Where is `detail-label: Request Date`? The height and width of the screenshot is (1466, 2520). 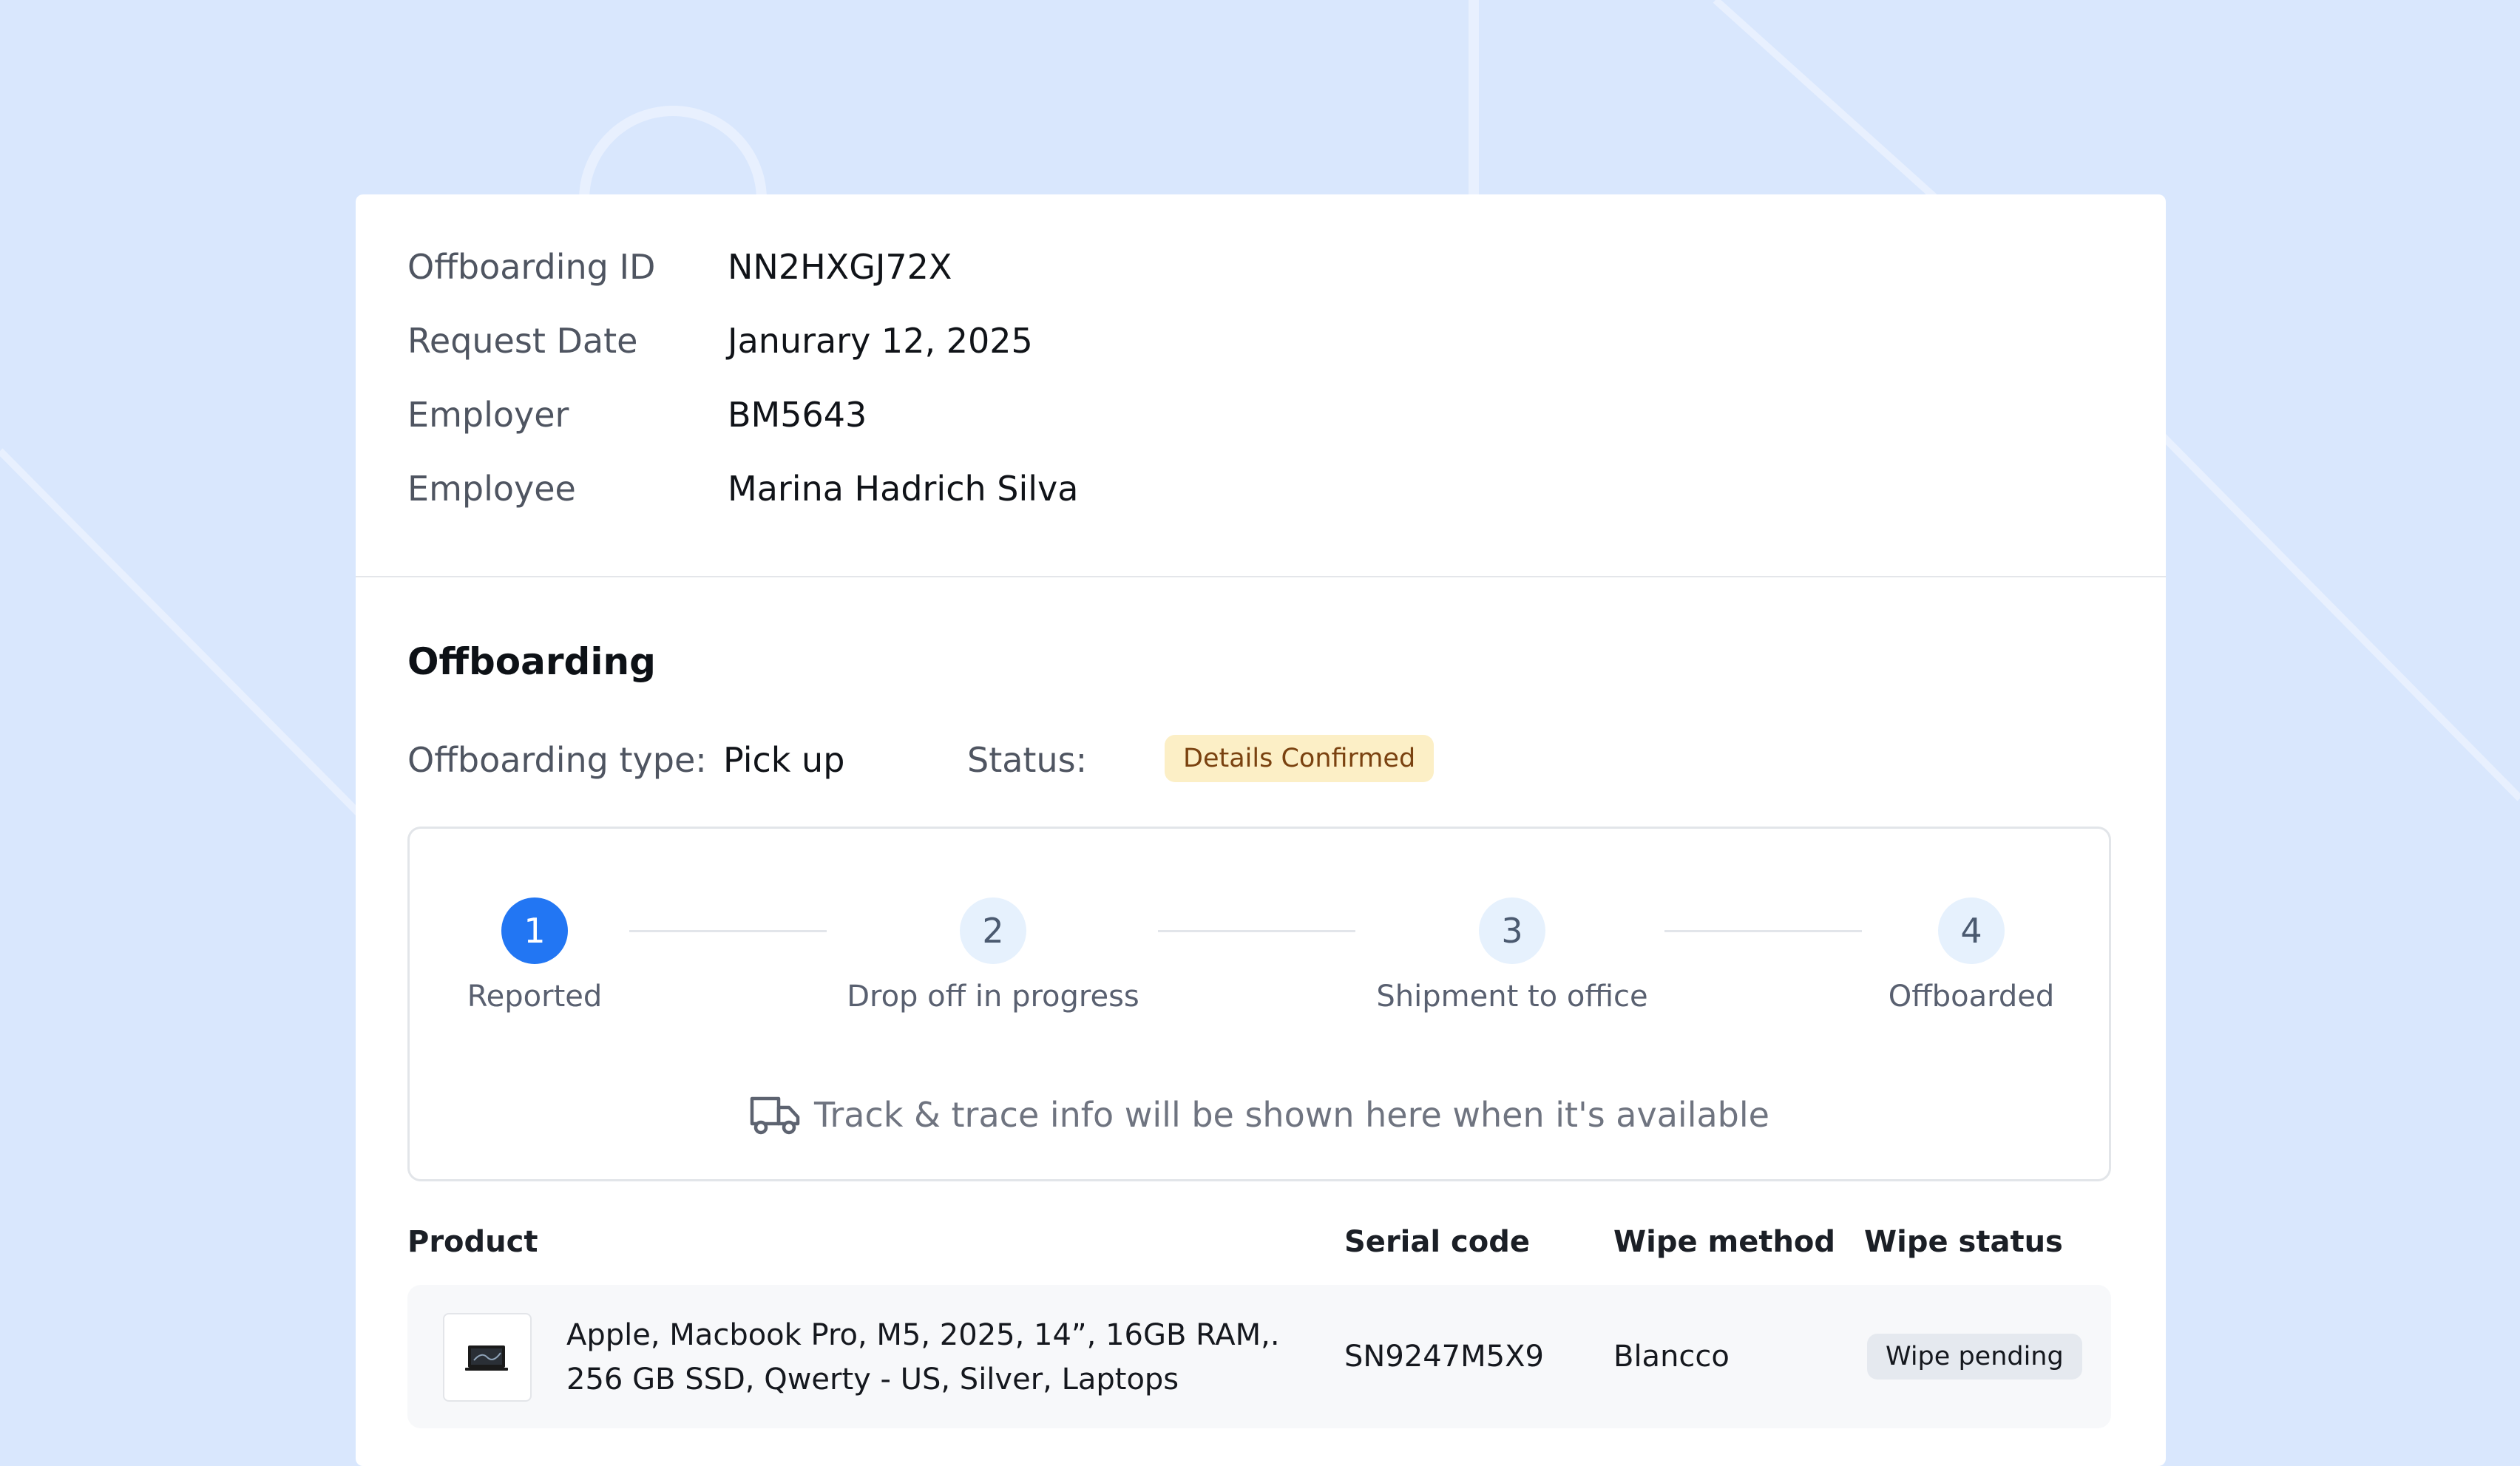
detail-label: Request Date is located at coordinates (523, 341).